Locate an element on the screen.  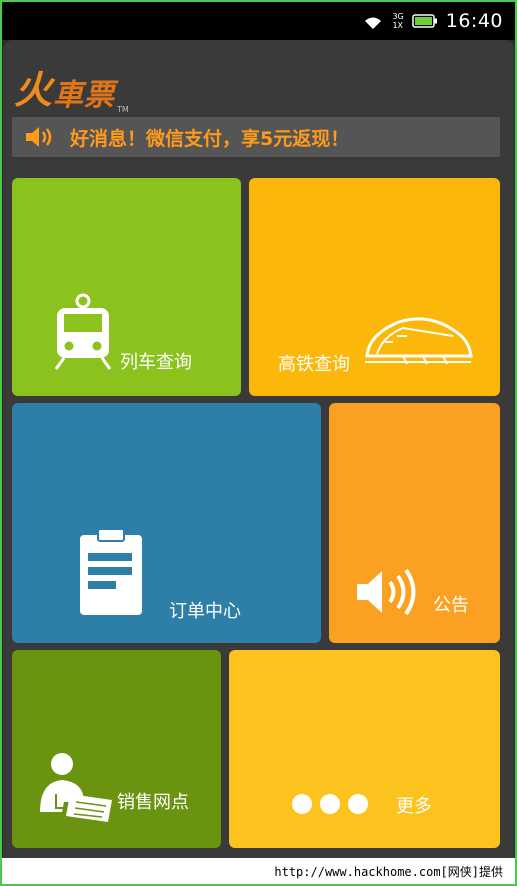
more-label: 更多 is located at coordinates (414, 806).